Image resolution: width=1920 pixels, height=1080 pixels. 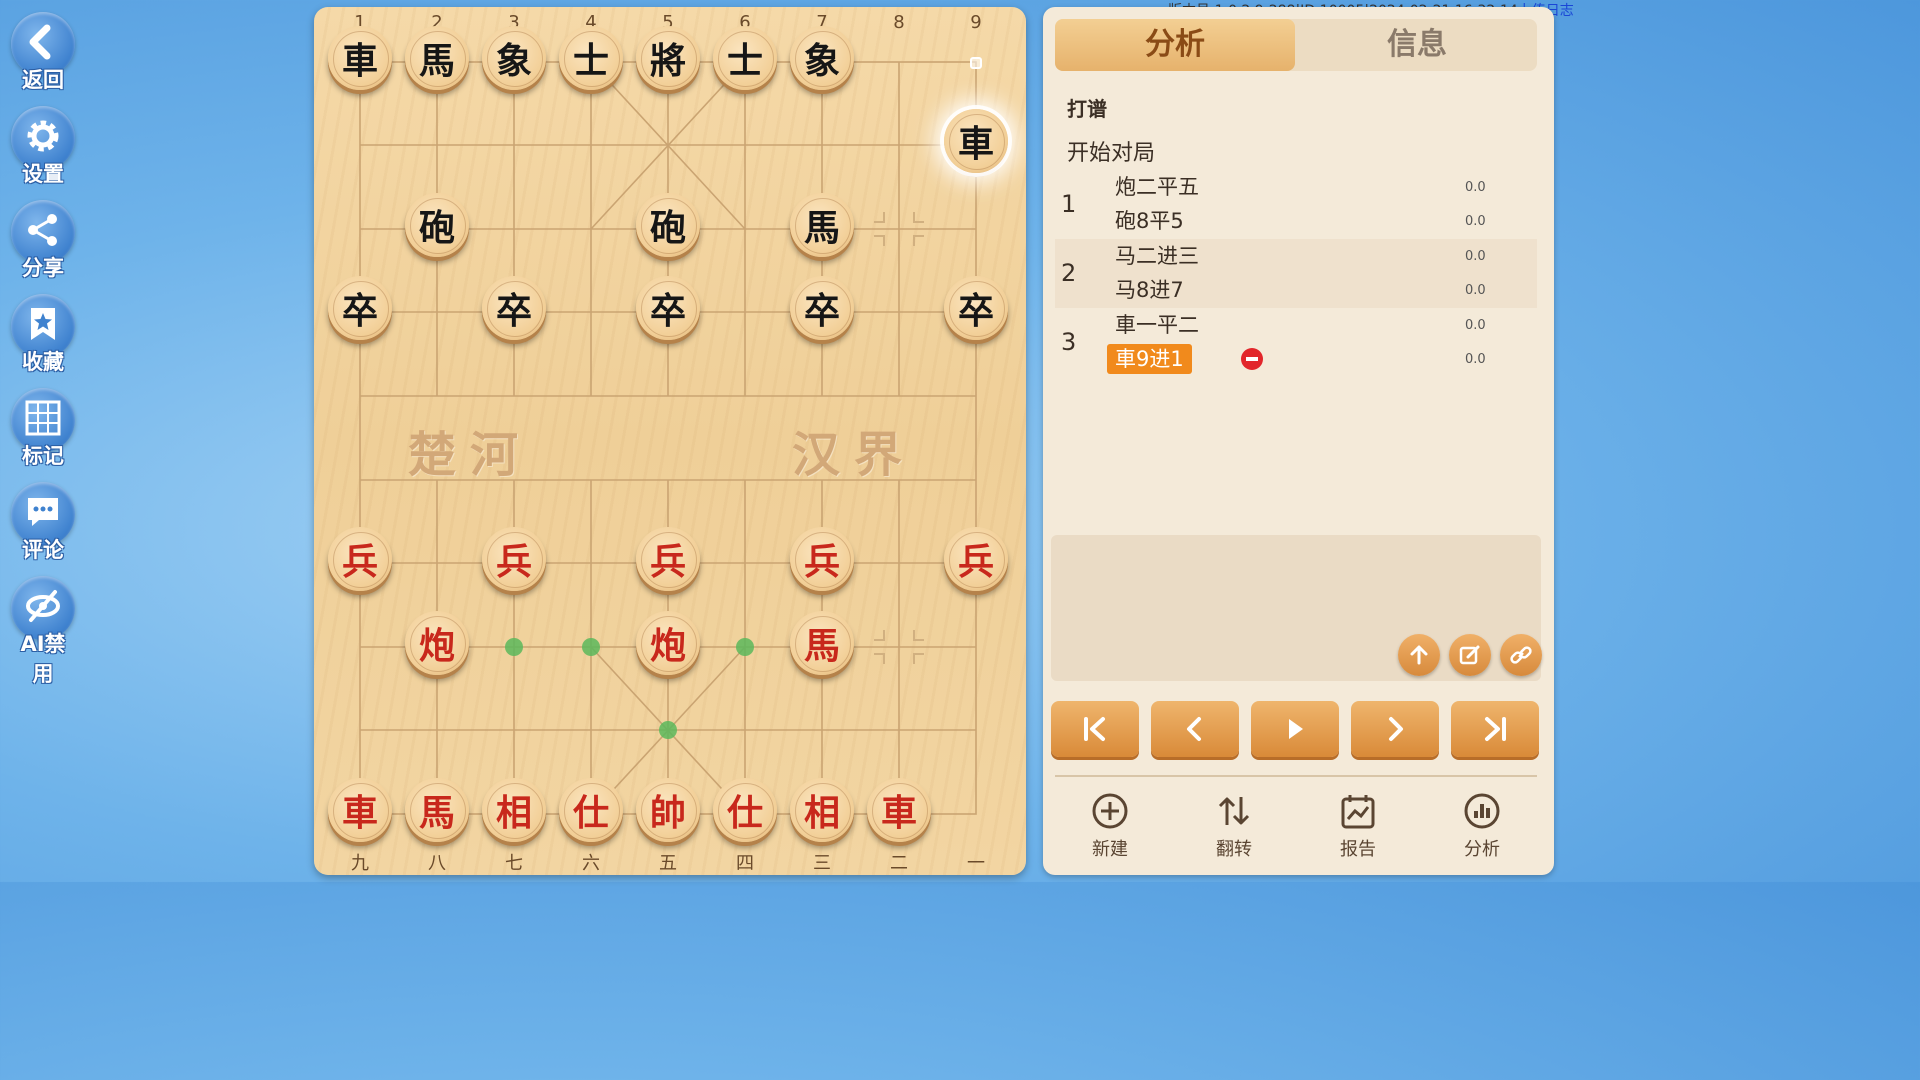 I want to click on comment-label: 评论, so click(x=43, y=550).